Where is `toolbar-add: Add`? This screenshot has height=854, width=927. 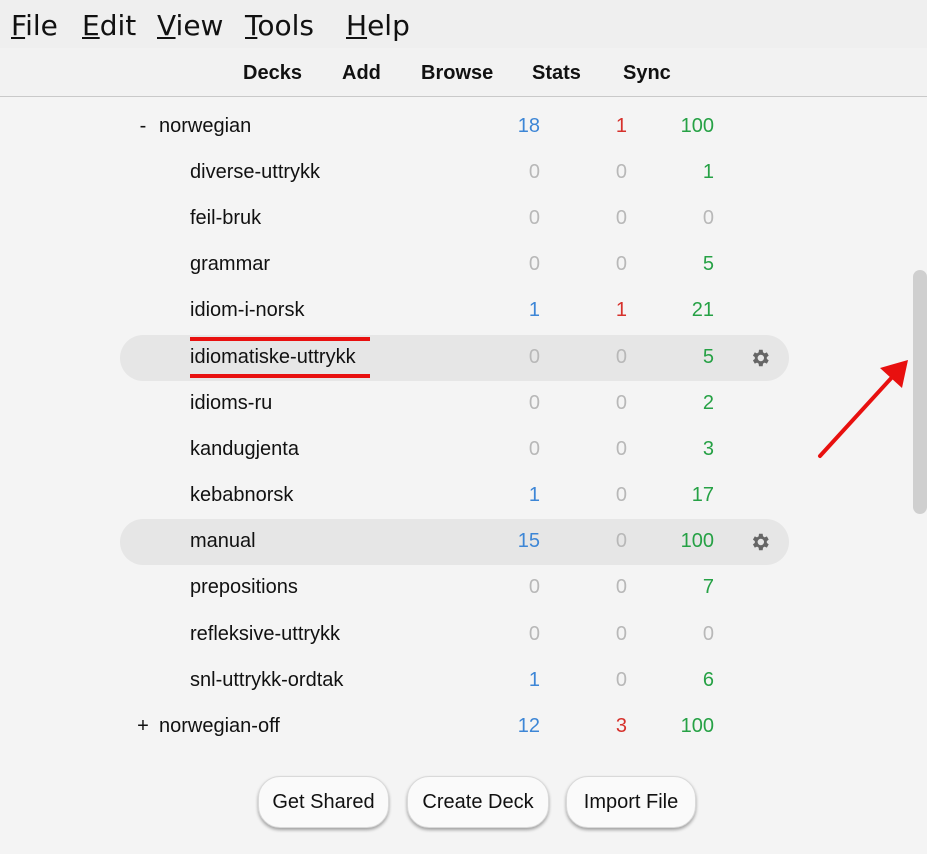 toolbar-add: Add is located at coordinates (361, 73).